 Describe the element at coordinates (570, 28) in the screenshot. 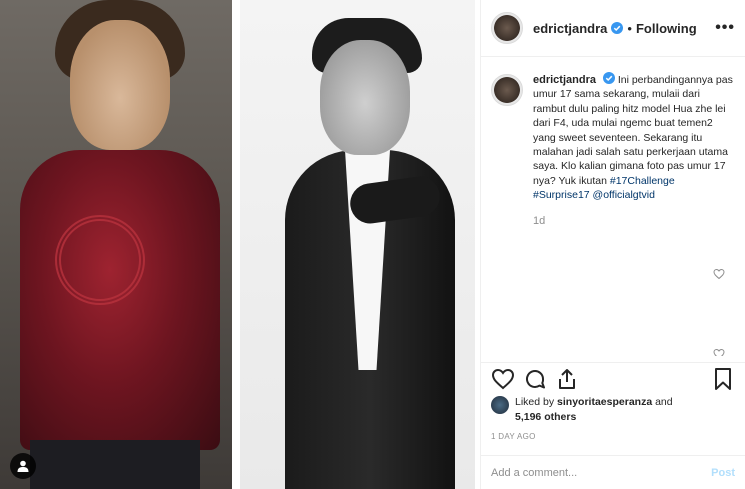

I see `header-username: edrictjandra` at that location.